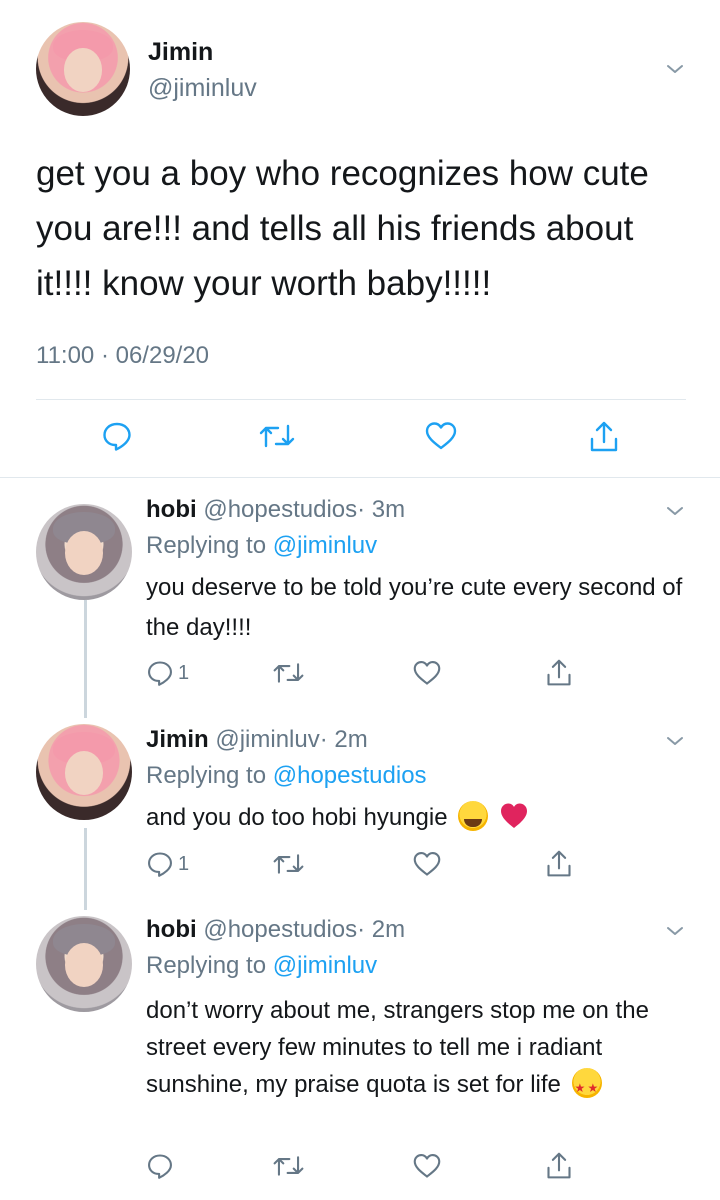 The height and width of the screenshot is (1200, 720). What do you see at coordinates (473, 816) in the screenshot?
I see `face-with-steam-emoji` at bounding box center [473, 816].